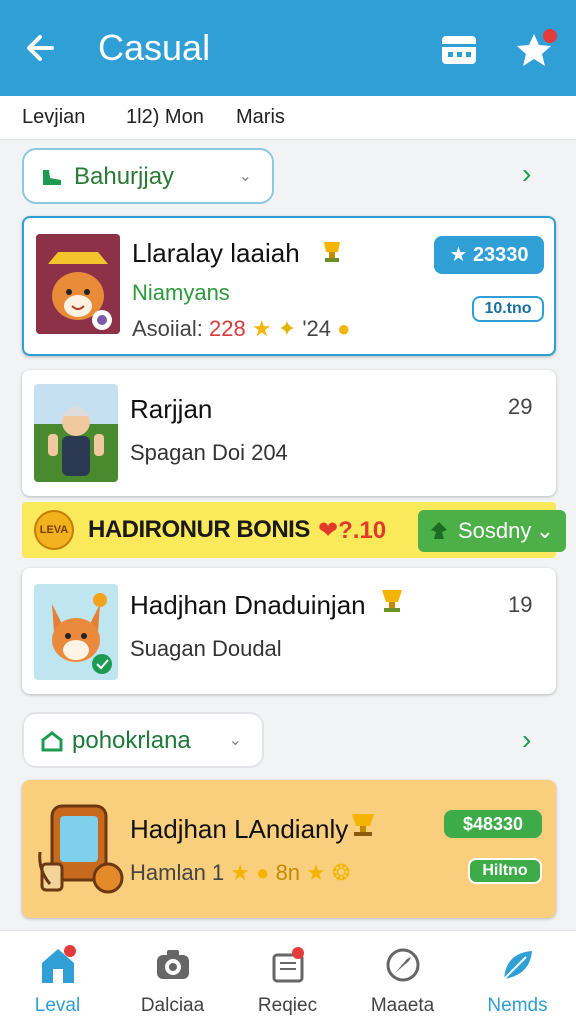 The height and width of the screenshot is (1024, 576). What do you see at coordinates (154, 47) in the screenshot?
I see `page-title: Casual` at bounding box center [154, 47].